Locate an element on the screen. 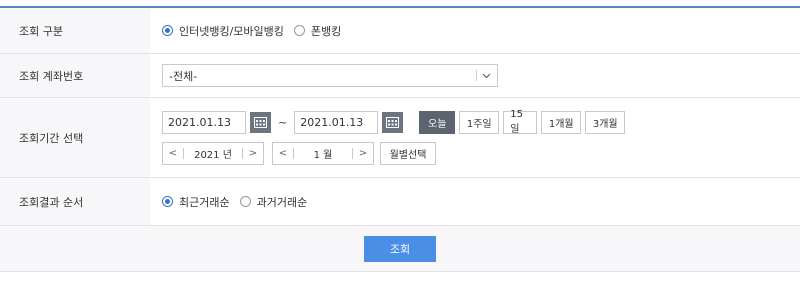  year-stepper: < 2021 년 > is located at coordinates (213, 153).